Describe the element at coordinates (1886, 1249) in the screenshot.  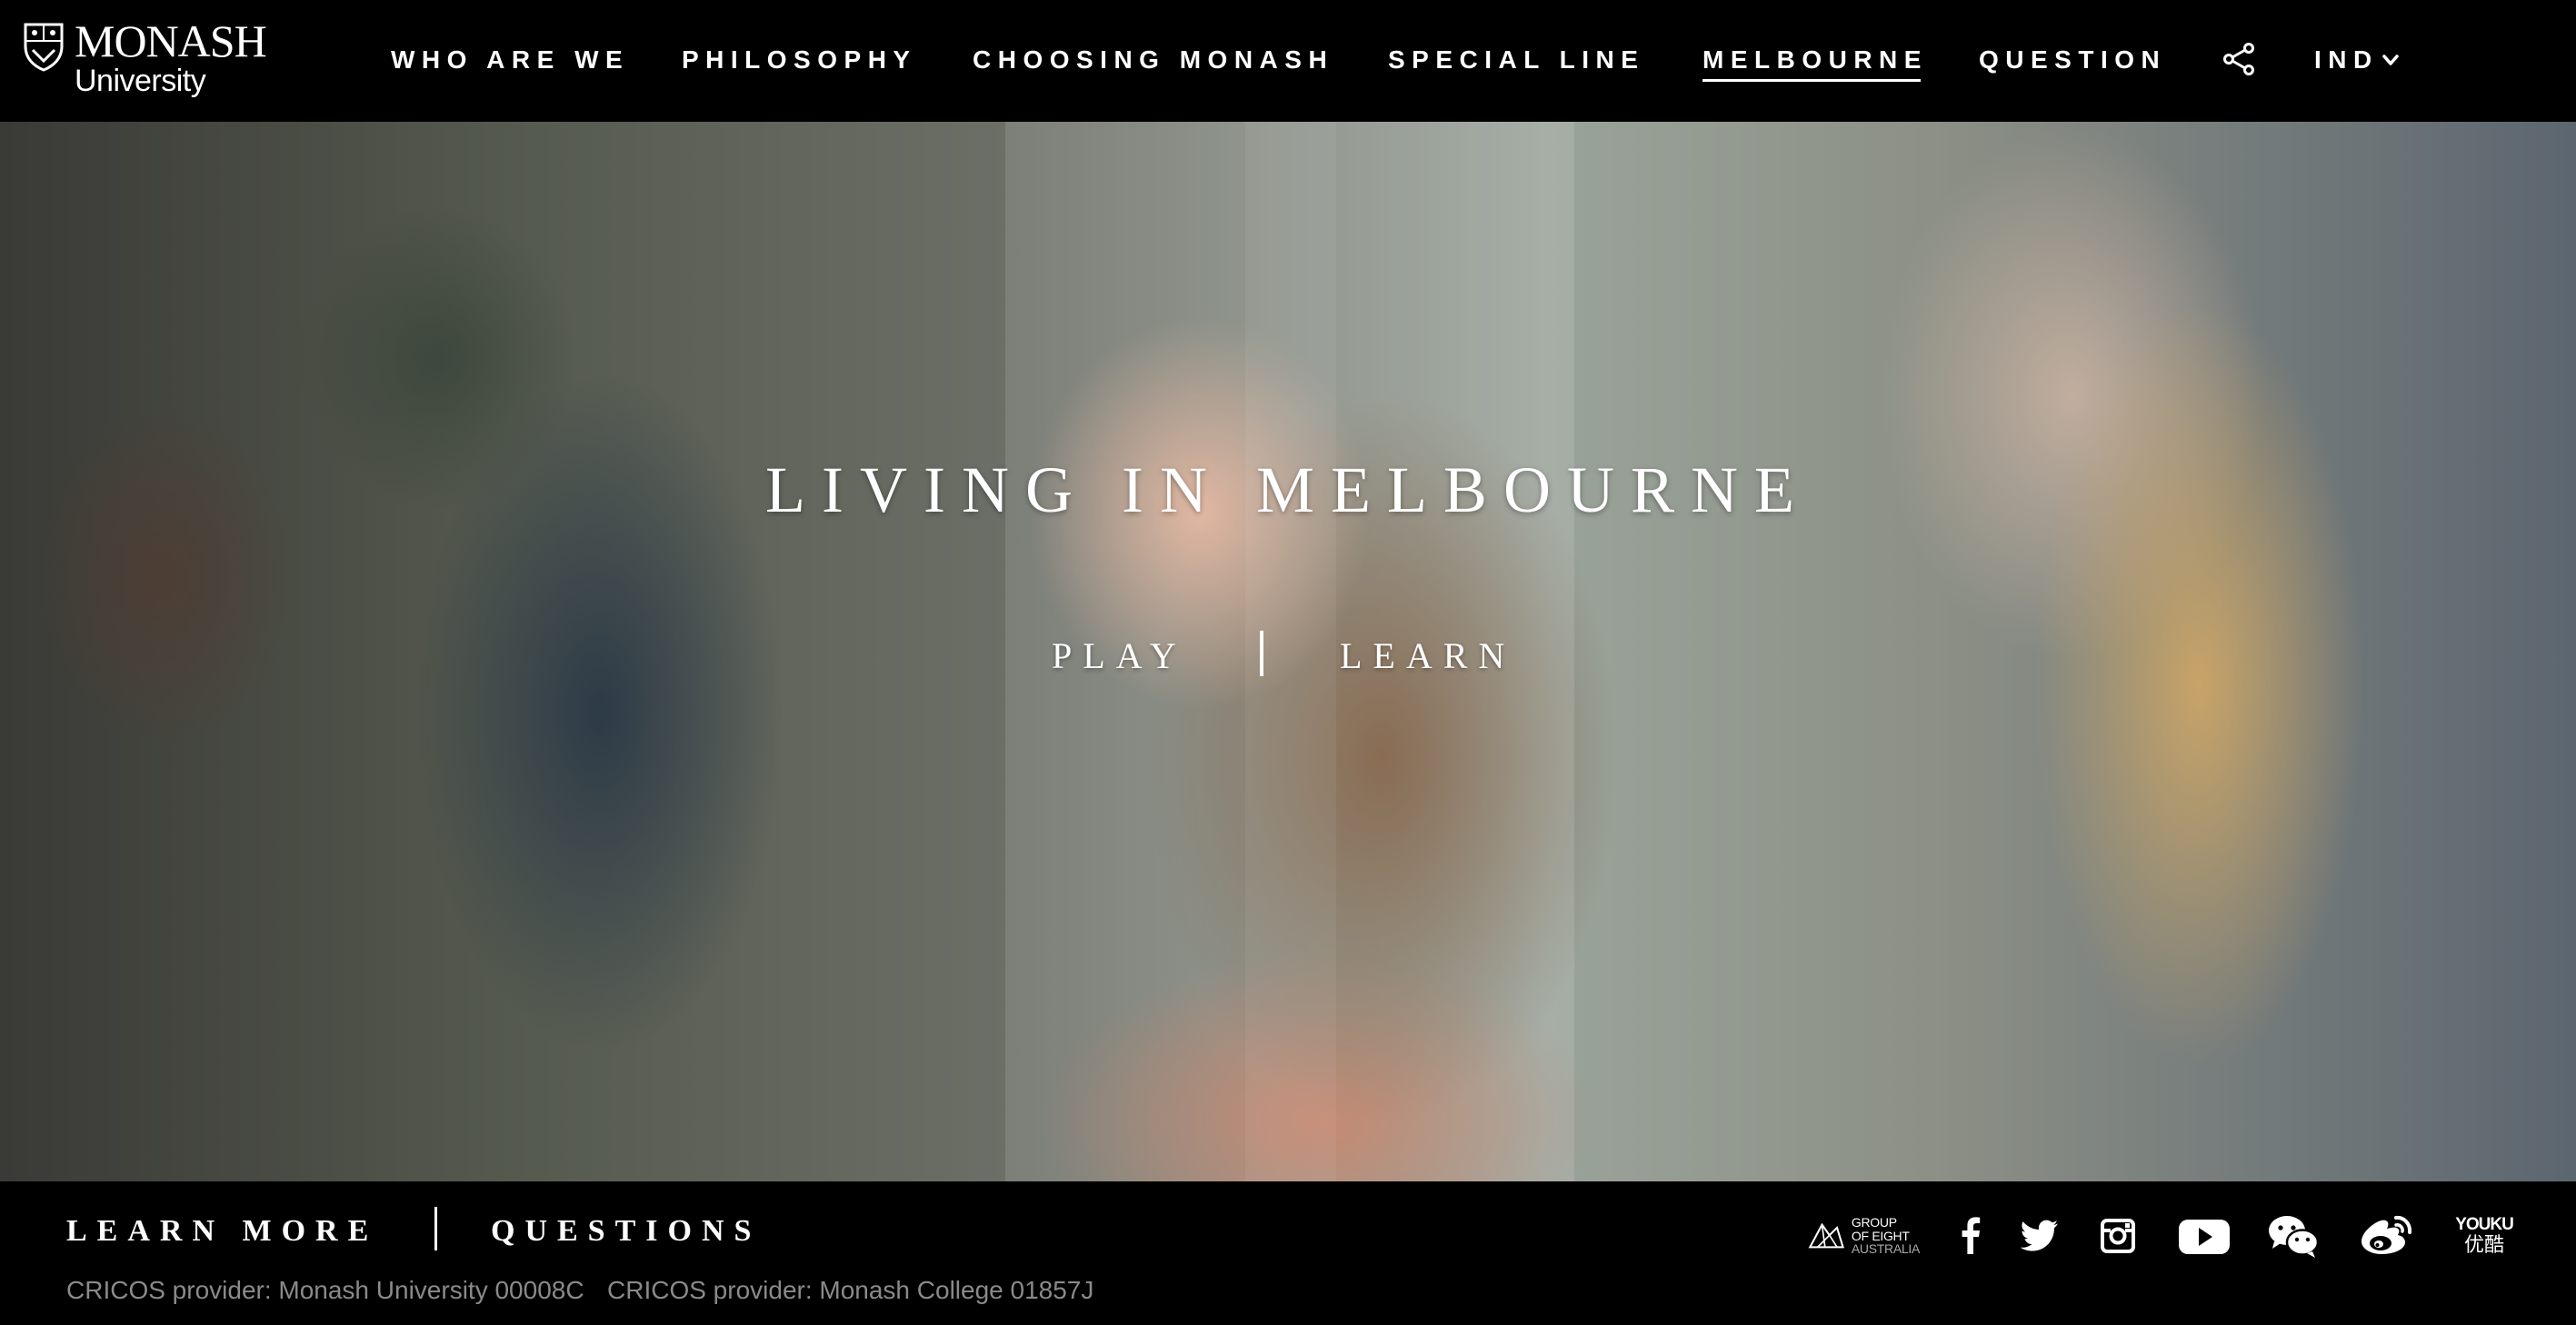
I see `go8-line3: AUSTRALIA` at that location.